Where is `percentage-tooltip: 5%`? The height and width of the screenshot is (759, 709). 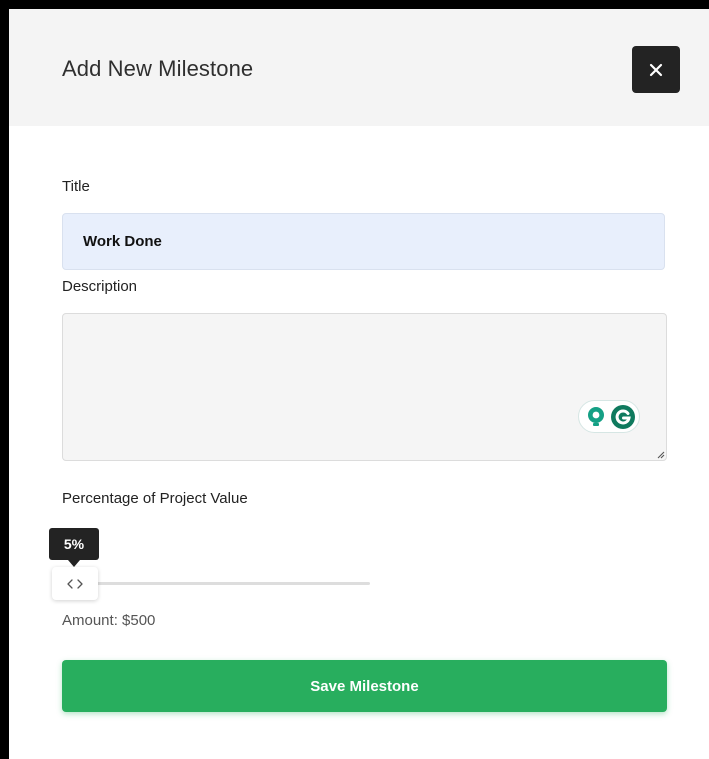 percentage-tooltip: 5% is located at coordinates (74, 544).